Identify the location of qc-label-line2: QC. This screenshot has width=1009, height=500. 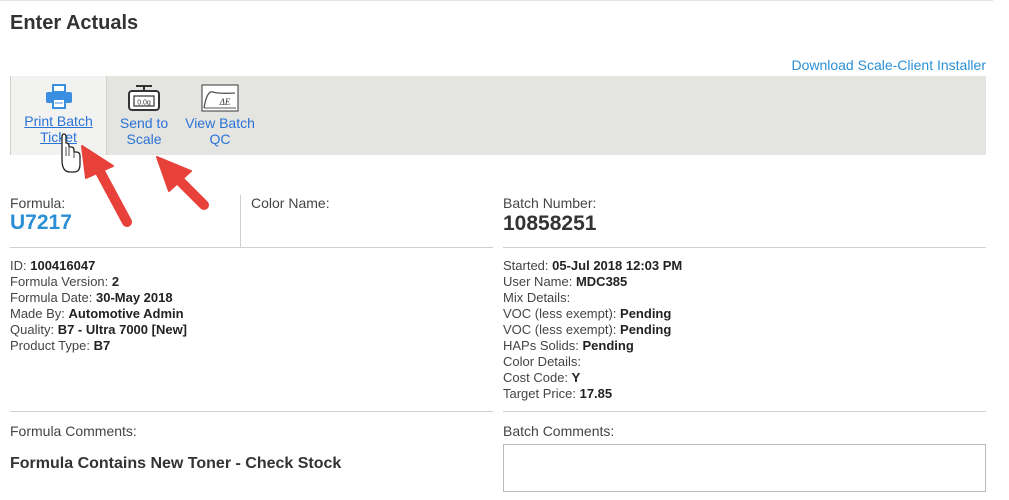
(220, 139).